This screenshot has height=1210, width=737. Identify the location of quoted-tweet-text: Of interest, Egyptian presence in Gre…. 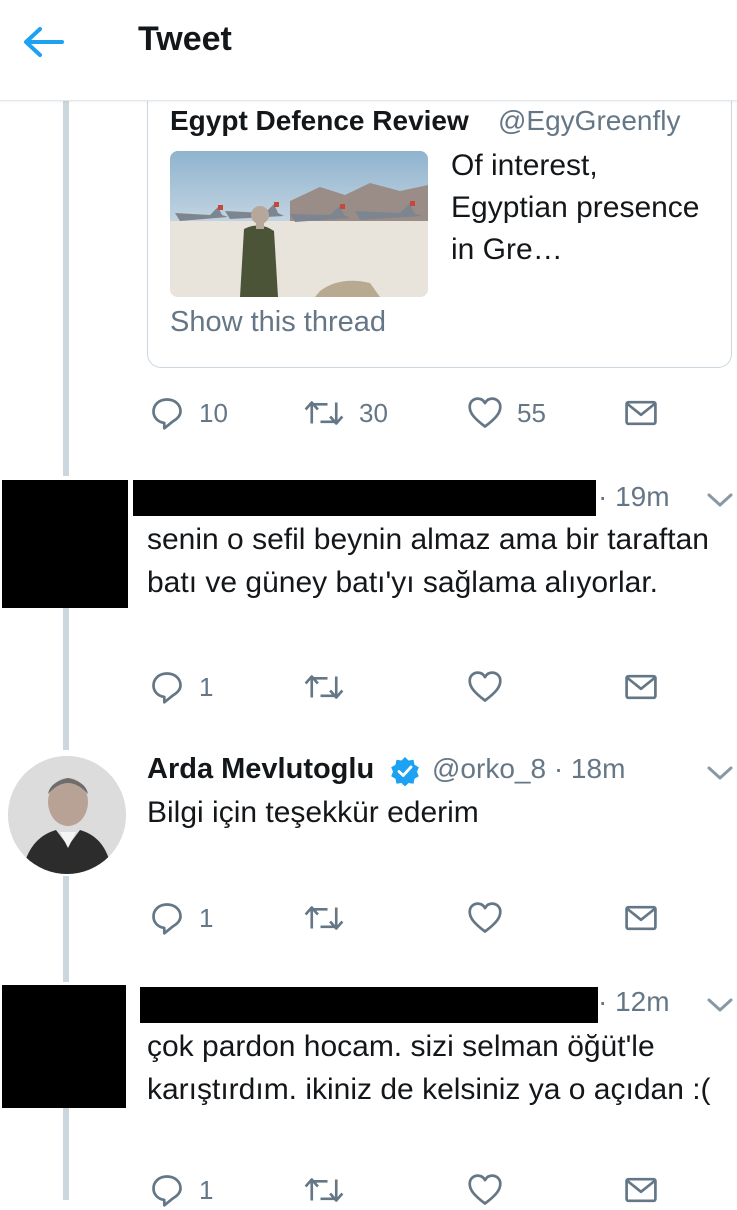
(575, 207).